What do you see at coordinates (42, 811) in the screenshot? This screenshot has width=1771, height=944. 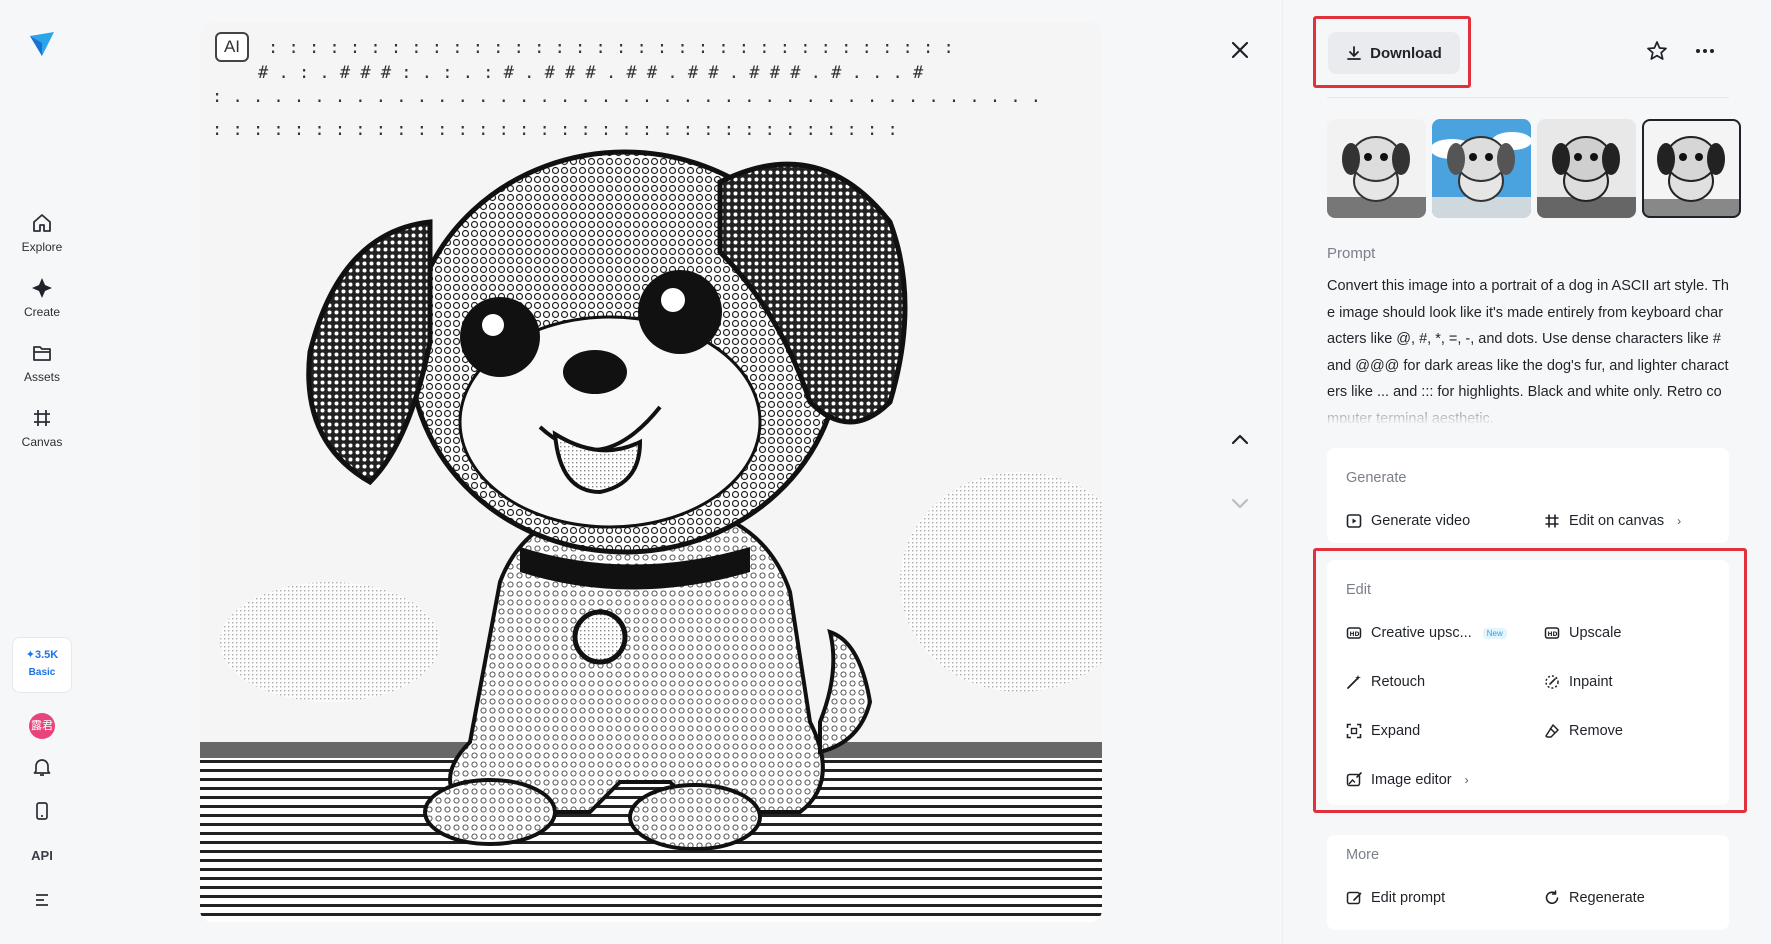 I see `mobile-icon` at bounding box center [42, 811].